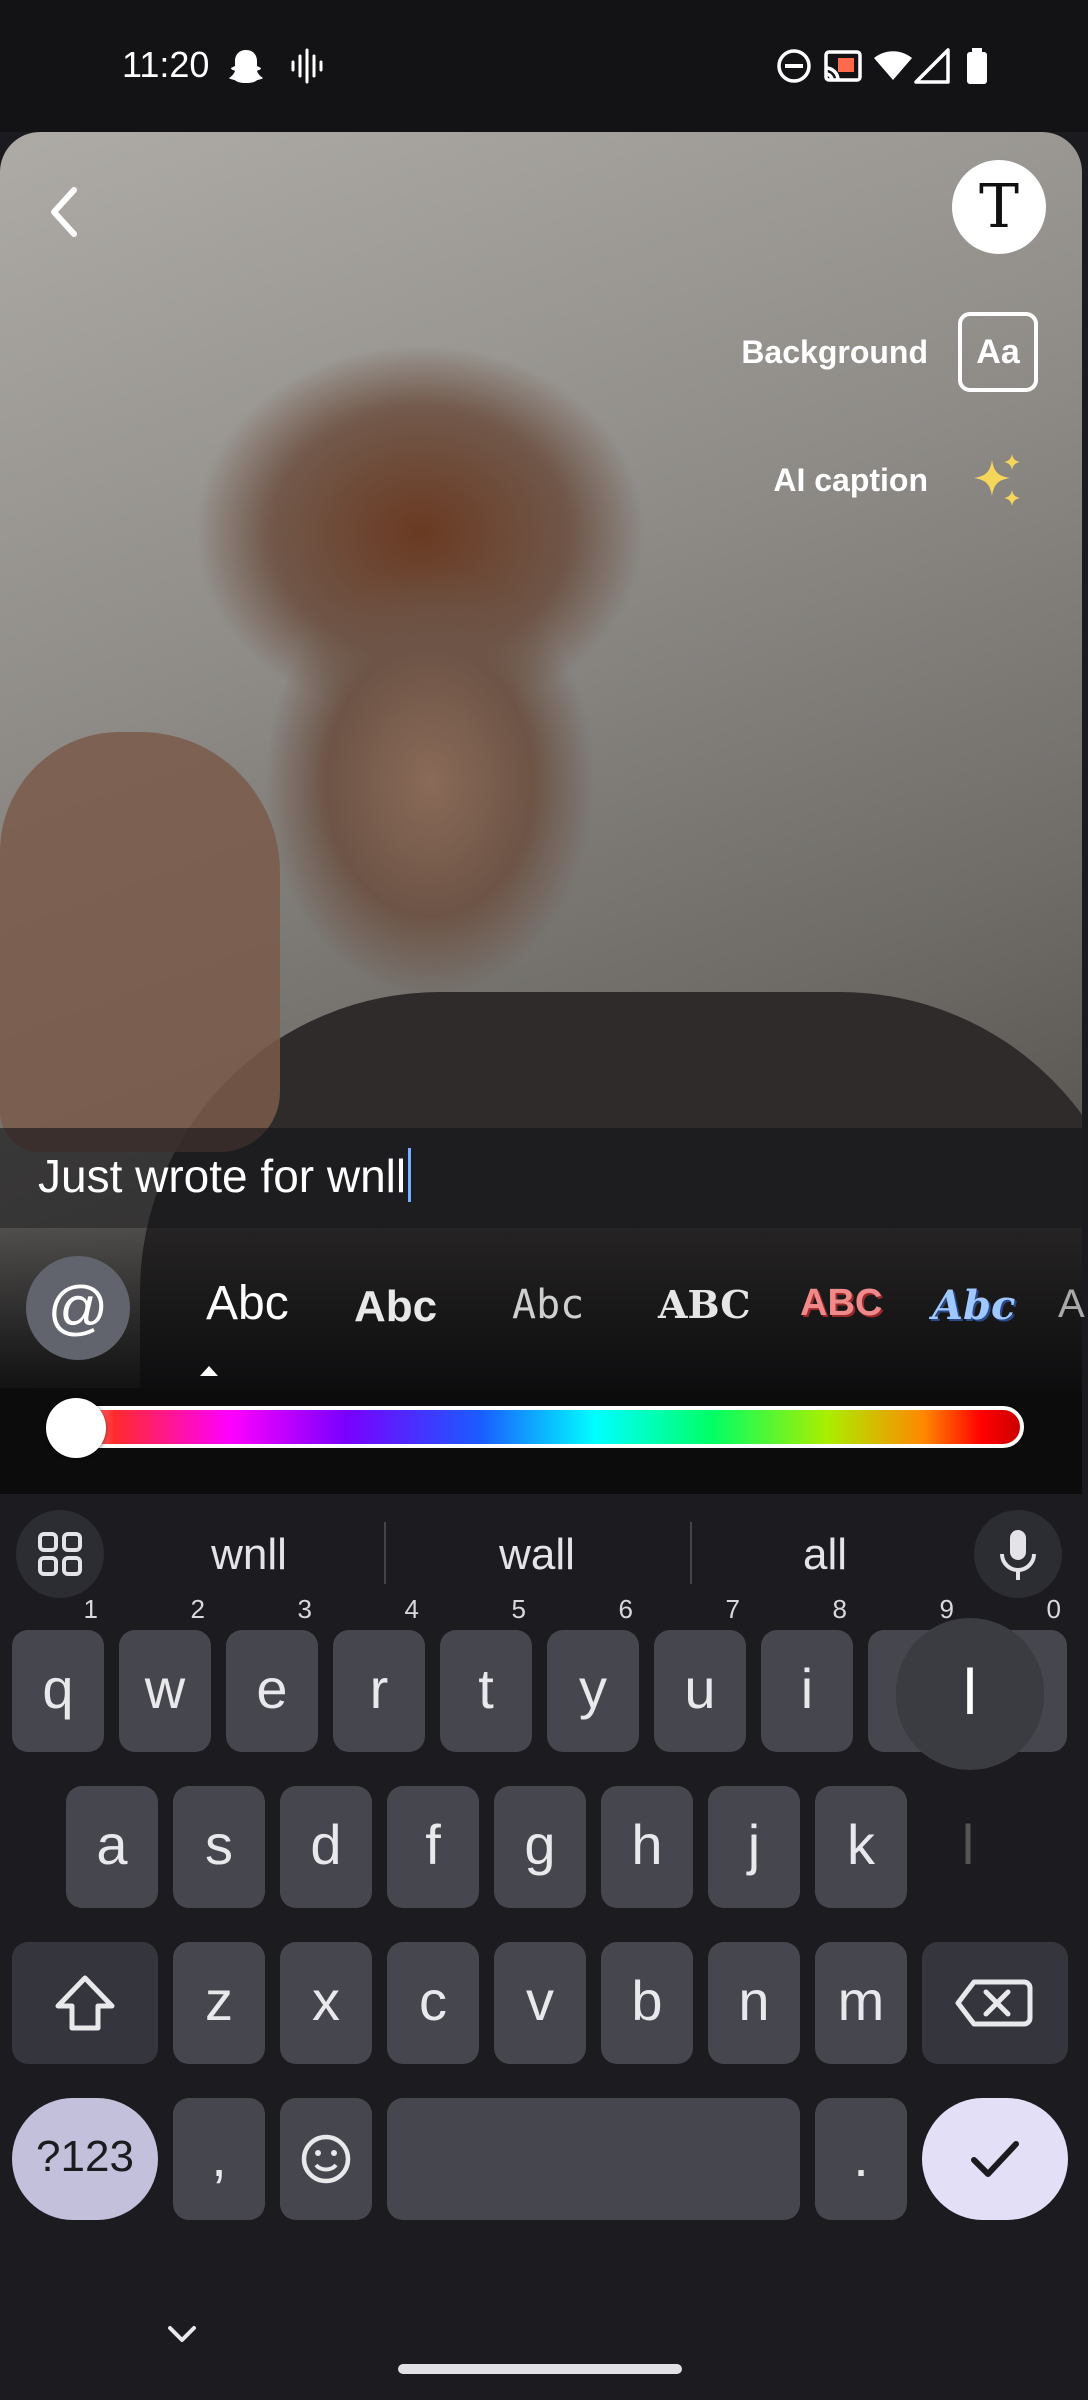 This screenshot has height=2400, width=1088. What do you see at coordinates (1071, 1304) in the screenshot?
I see `font-option-more: A` at bounding box center [1071, 1304].